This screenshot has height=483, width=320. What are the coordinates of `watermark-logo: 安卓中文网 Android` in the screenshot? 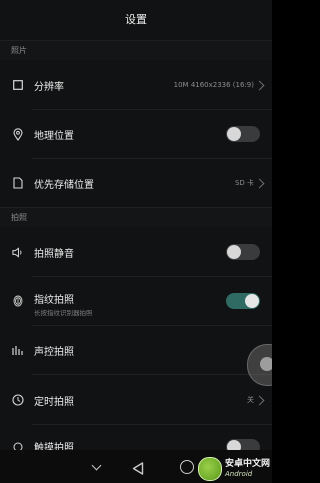 It's located at (235, 468).